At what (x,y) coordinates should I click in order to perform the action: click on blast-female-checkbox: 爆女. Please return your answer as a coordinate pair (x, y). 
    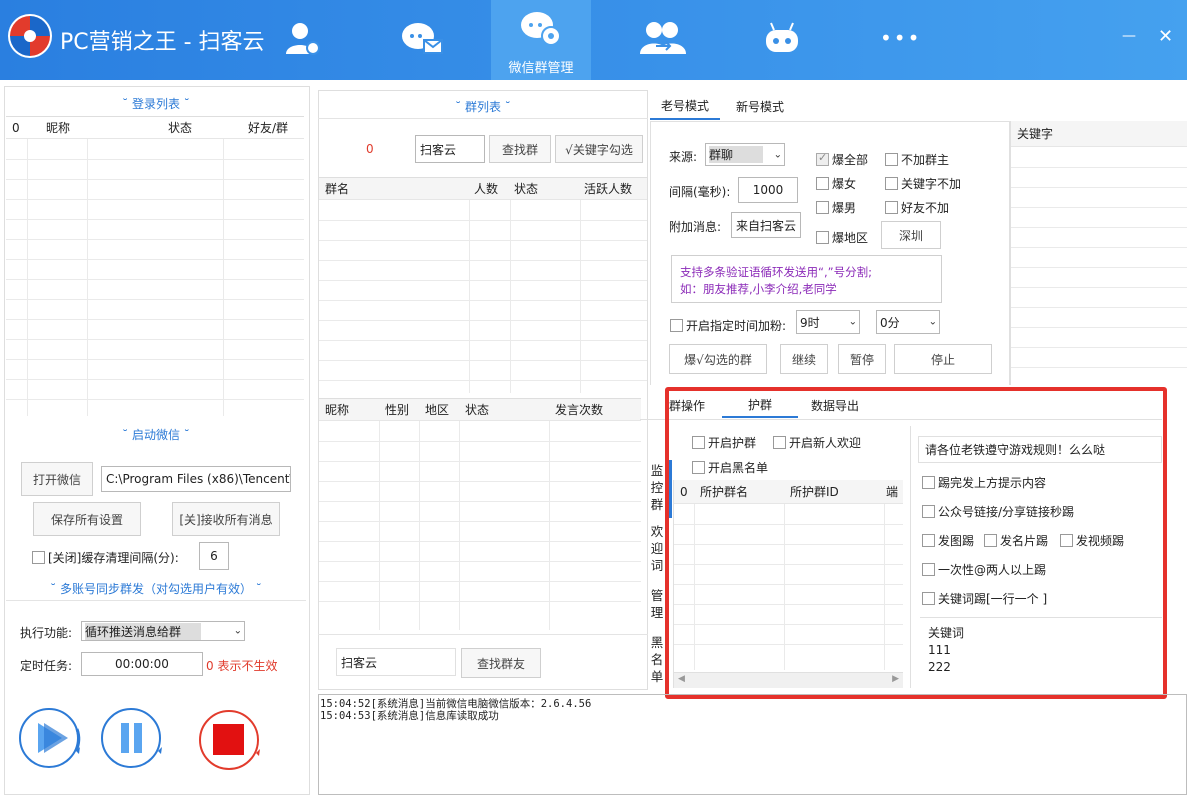
    Looking at the image, I should click on (836, 183).